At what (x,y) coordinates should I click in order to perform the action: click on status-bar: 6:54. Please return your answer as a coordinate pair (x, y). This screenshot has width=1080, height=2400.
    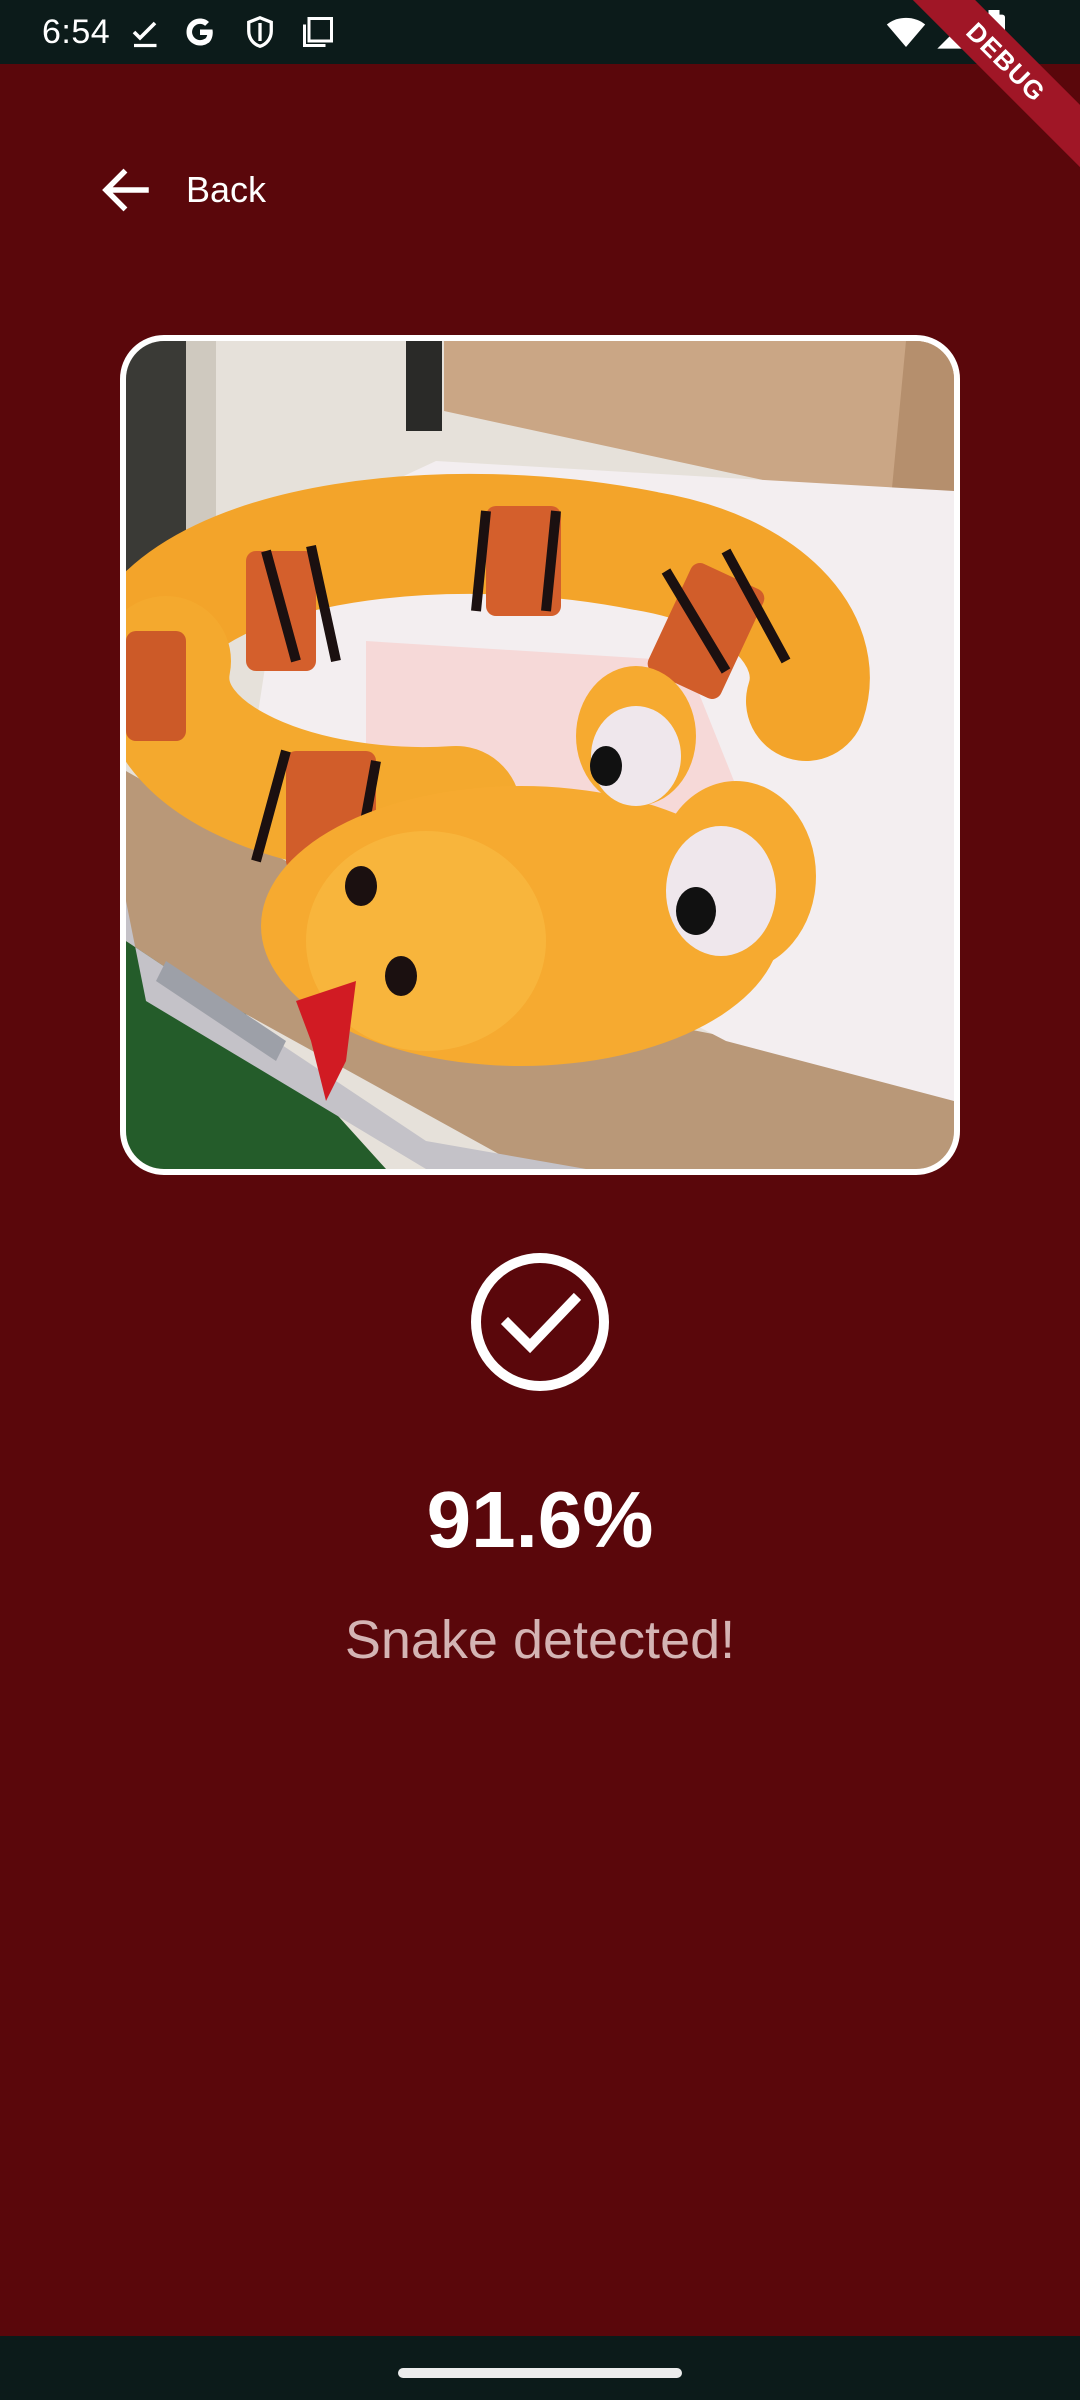
    Looking at the image, I should click on (540, 32).